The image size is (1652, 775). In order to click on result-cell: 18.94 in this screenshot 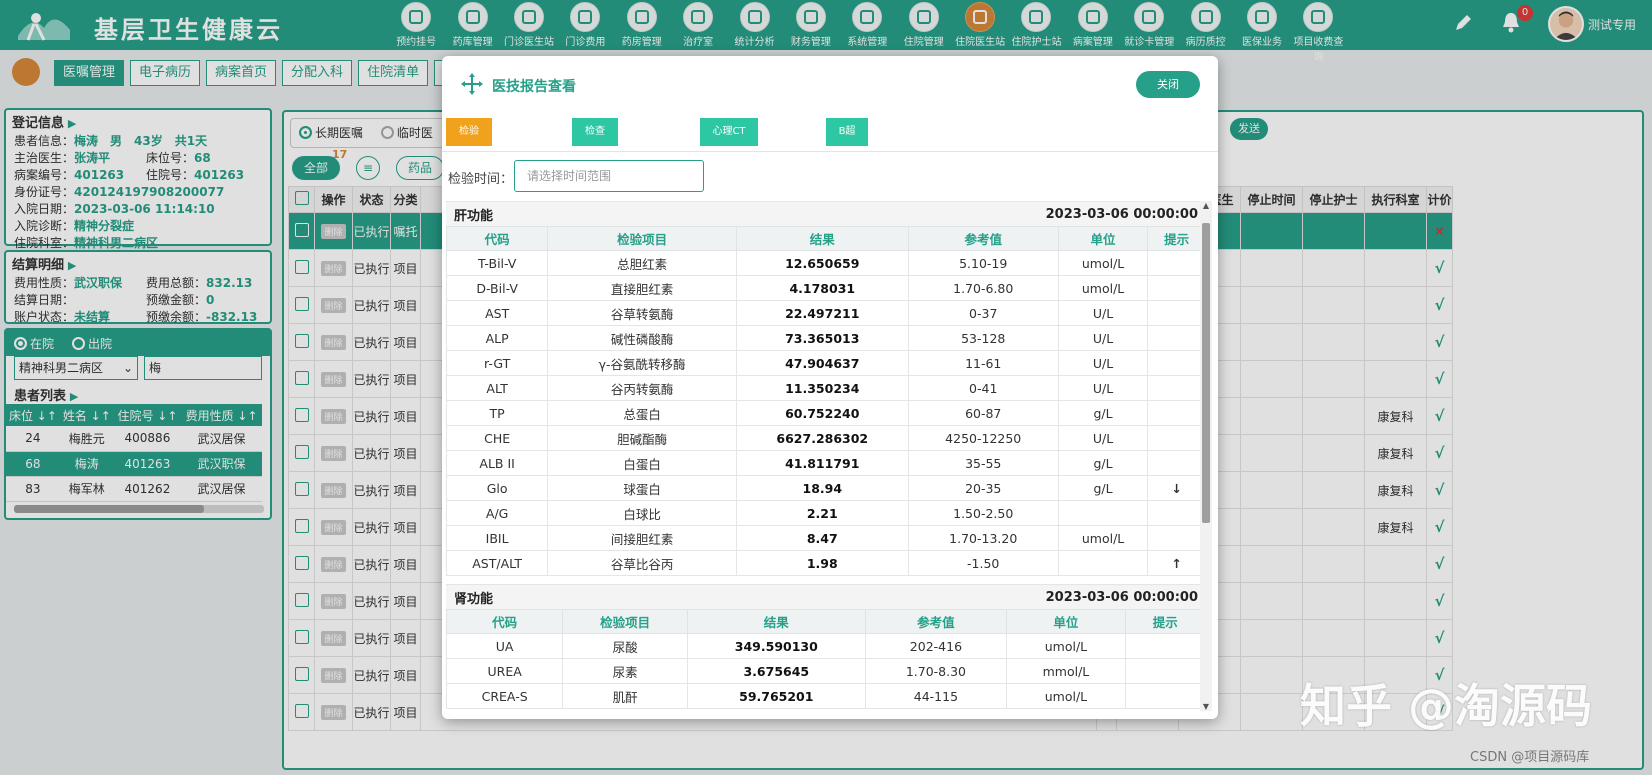, I will do `click(822, 488)`.